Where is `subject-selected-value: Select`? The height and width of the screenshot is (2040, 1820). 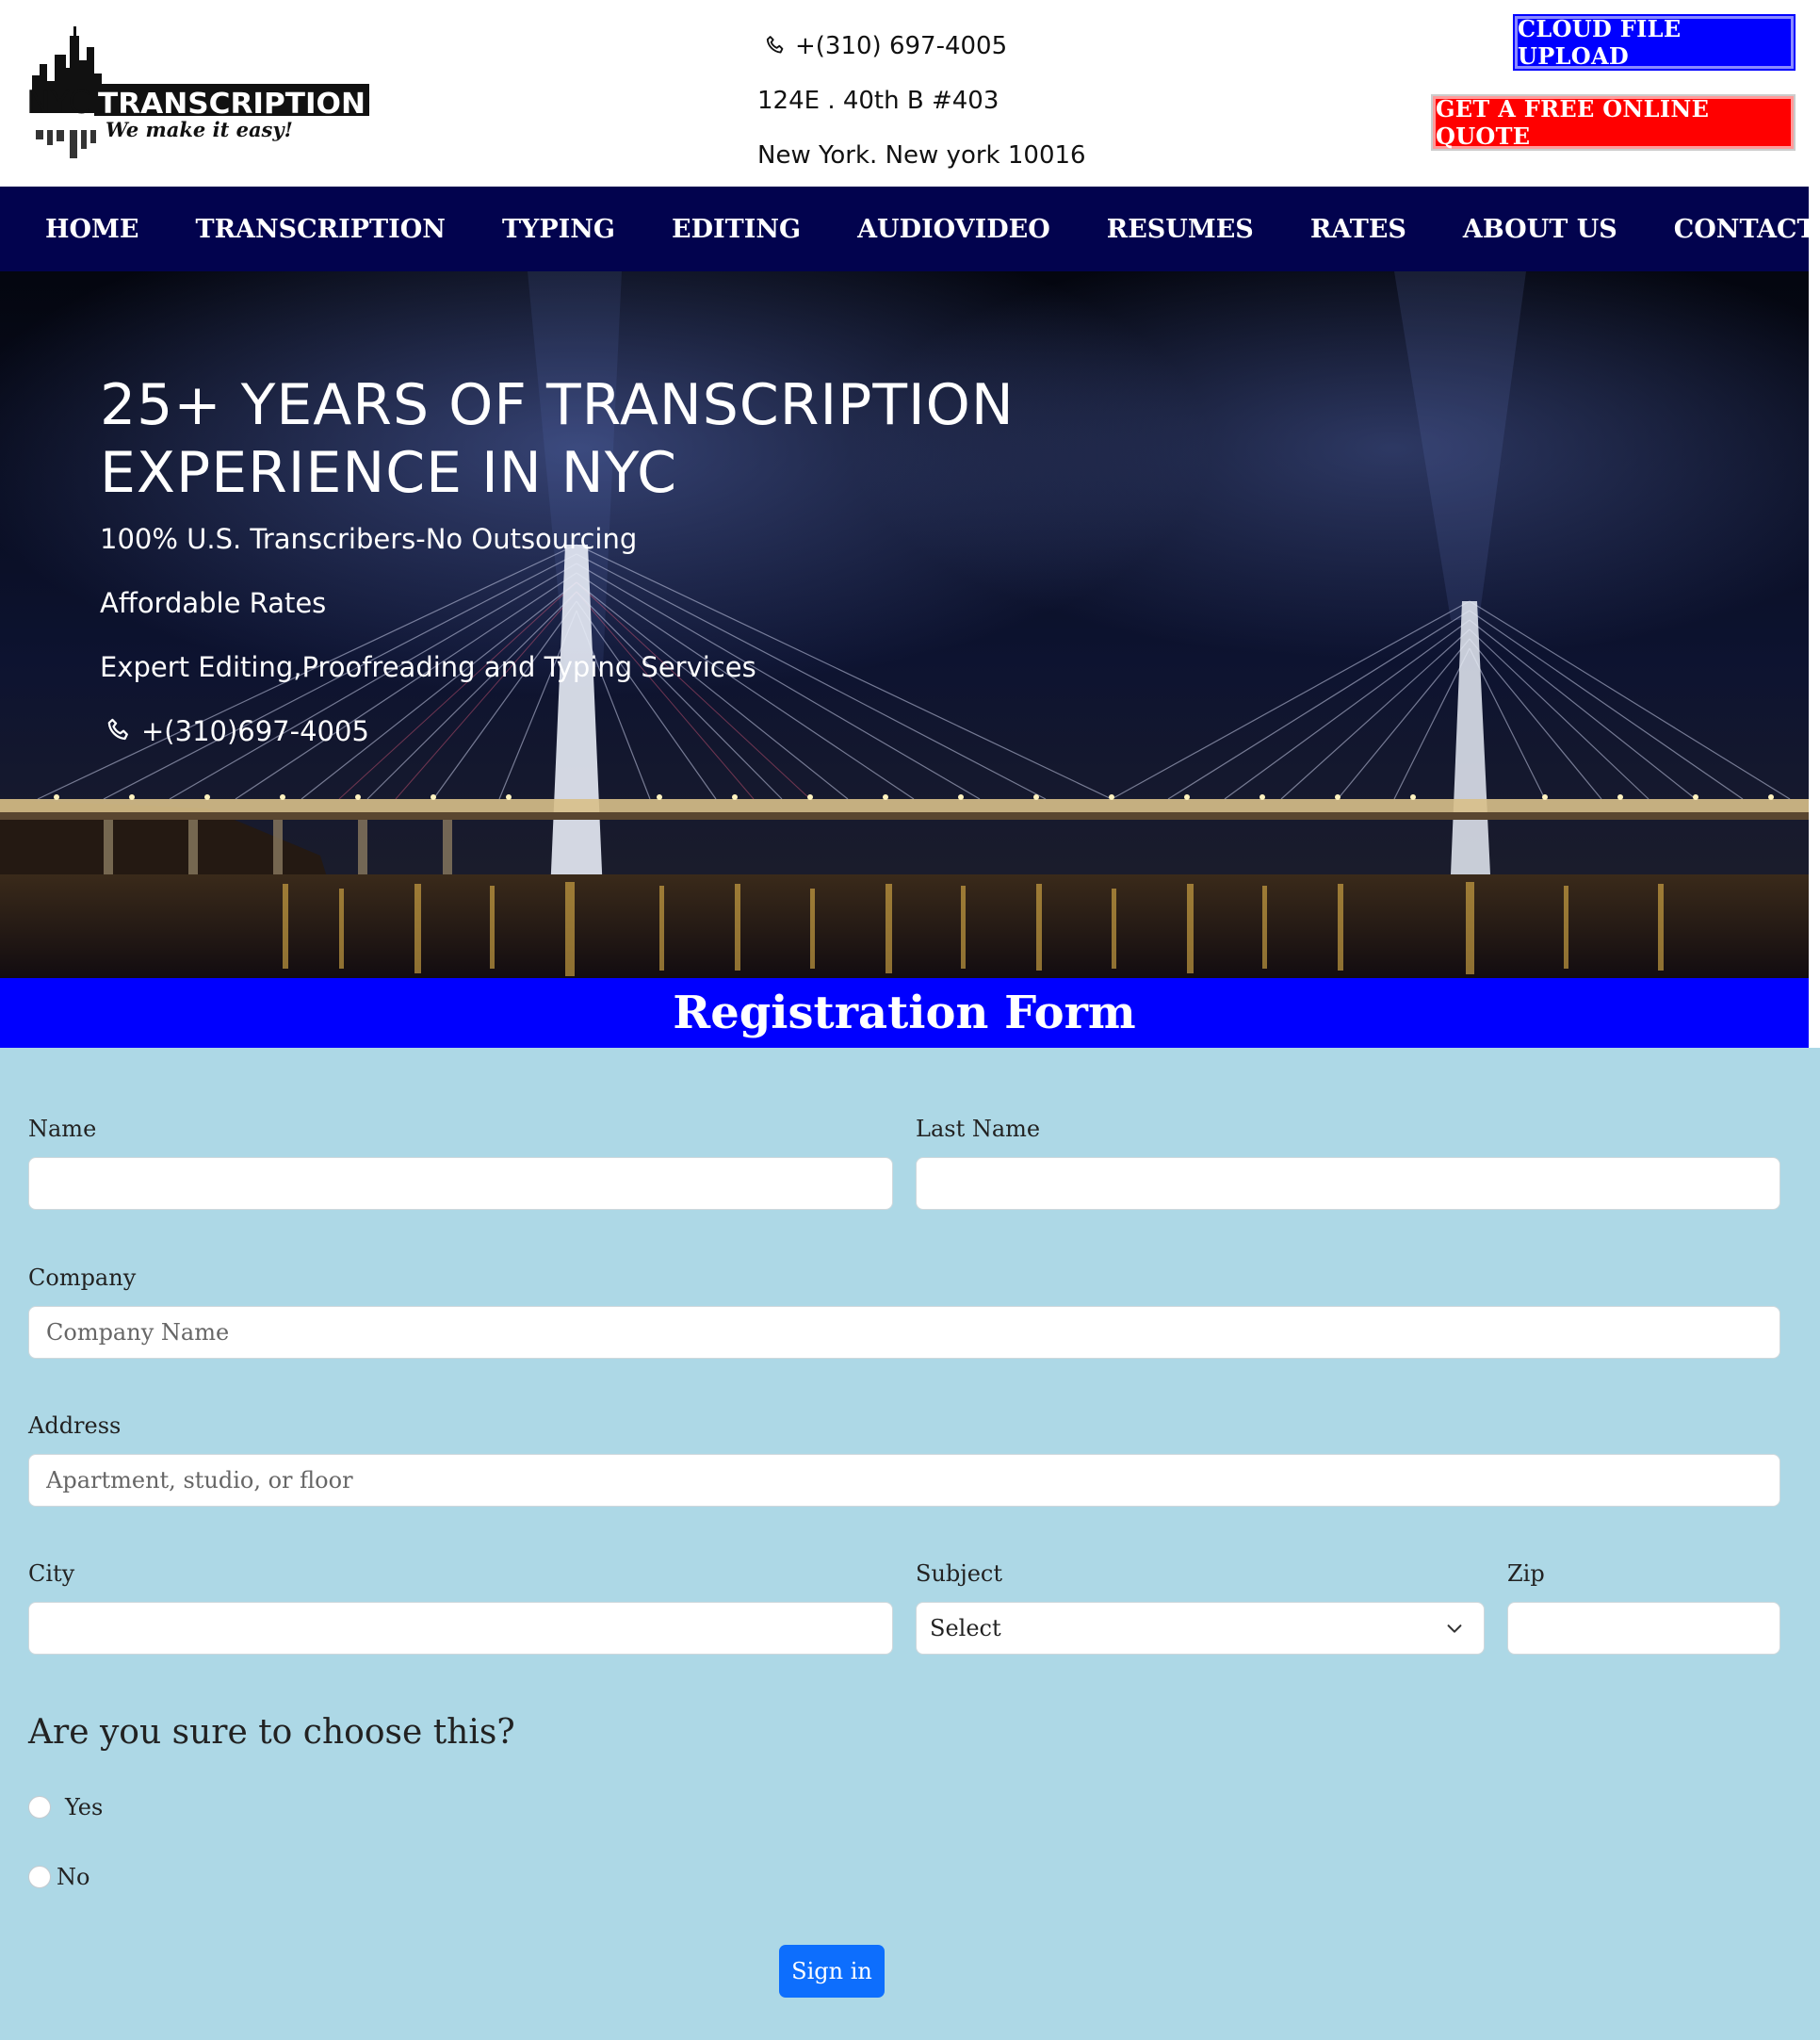 subject-selected-value: Select is located at coordinates (965, 1628).